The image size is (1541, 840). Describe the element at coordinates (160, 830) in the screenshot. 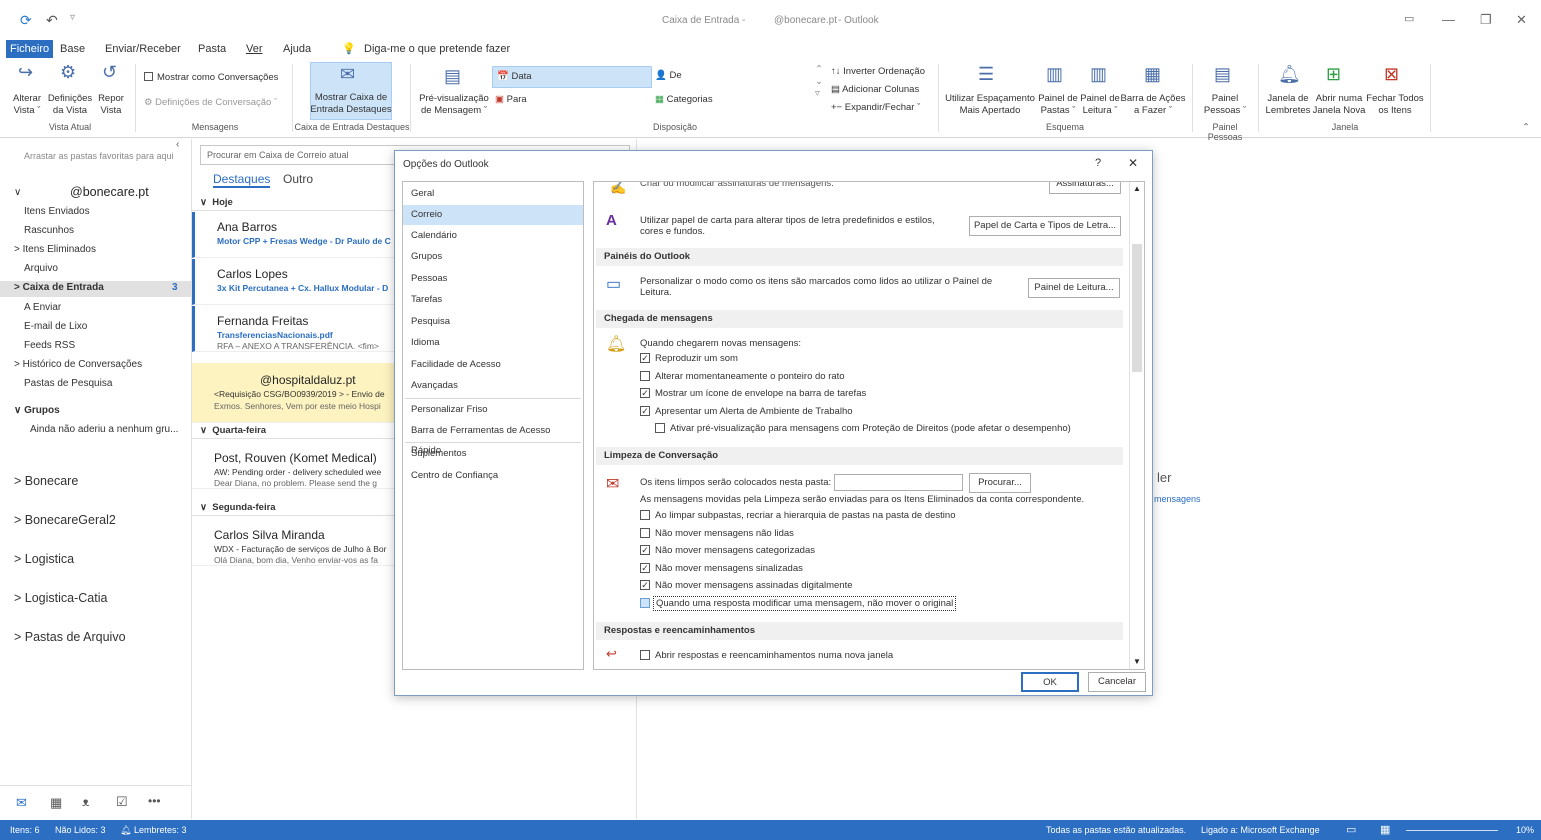

I see `status-reminders: Lembretes: 3` at that location.